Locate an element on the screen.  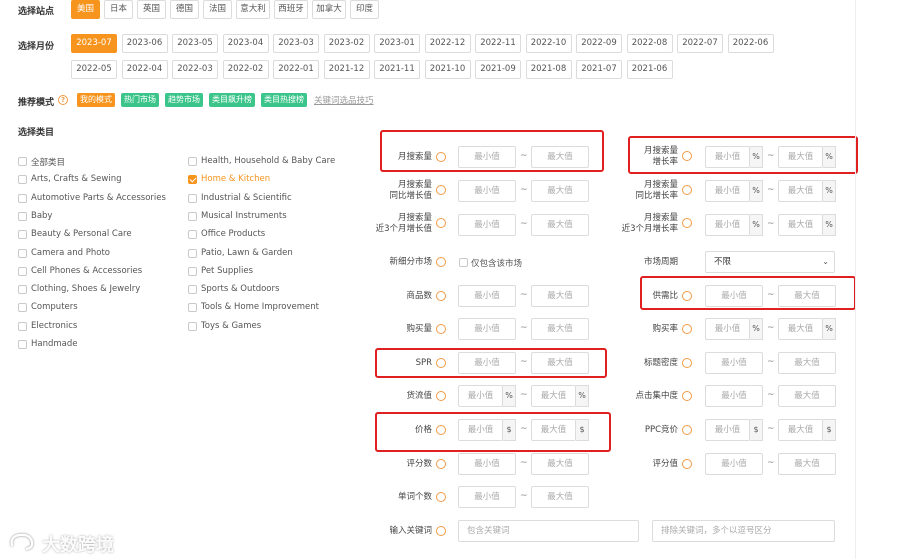
month-option: 2022-10 is located at coordinates (548, 43).